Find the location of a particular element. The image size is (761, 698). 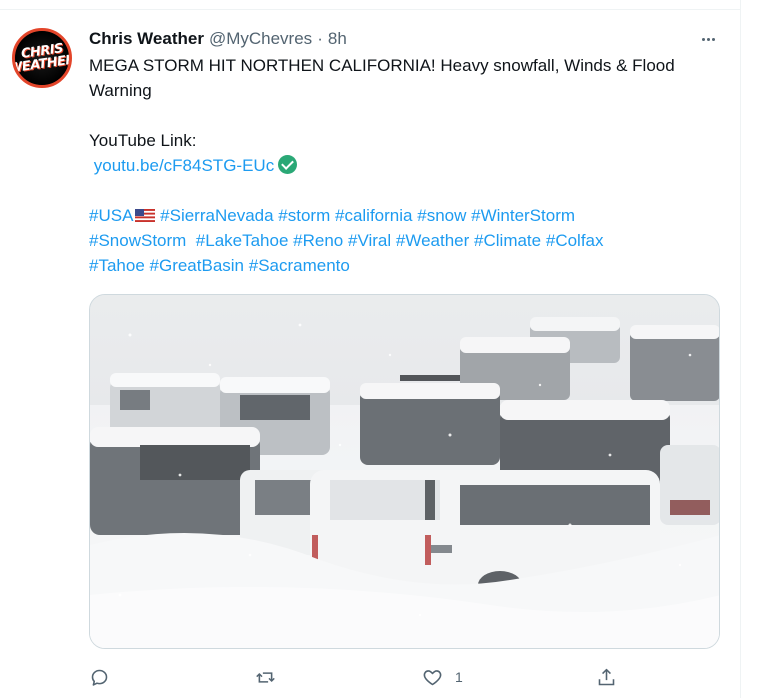

share-icon is located at coordinates (606, 676).